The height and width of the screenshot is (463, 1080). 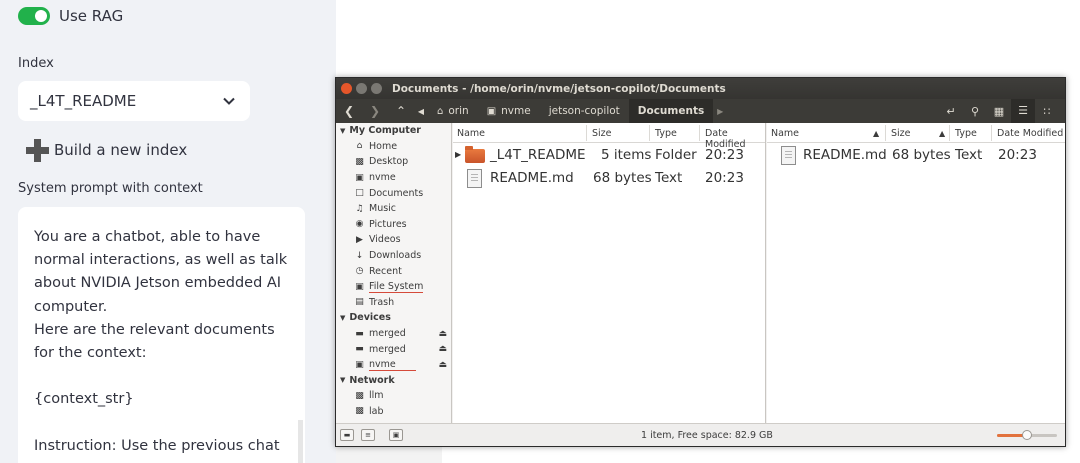 I want to click on file-date: 20:23, so click(x=724, y=178).